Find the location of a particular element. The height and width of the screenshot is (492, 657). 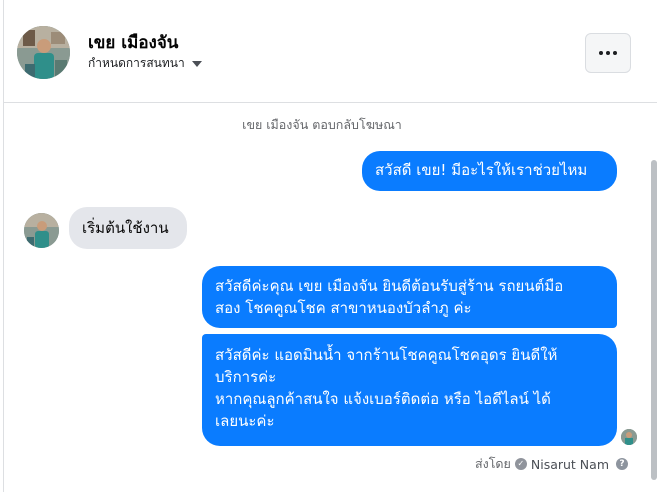

sent-by-info: ส่งโดย ✓ Nisarut Nam ? is located at coordinates (551, 464).